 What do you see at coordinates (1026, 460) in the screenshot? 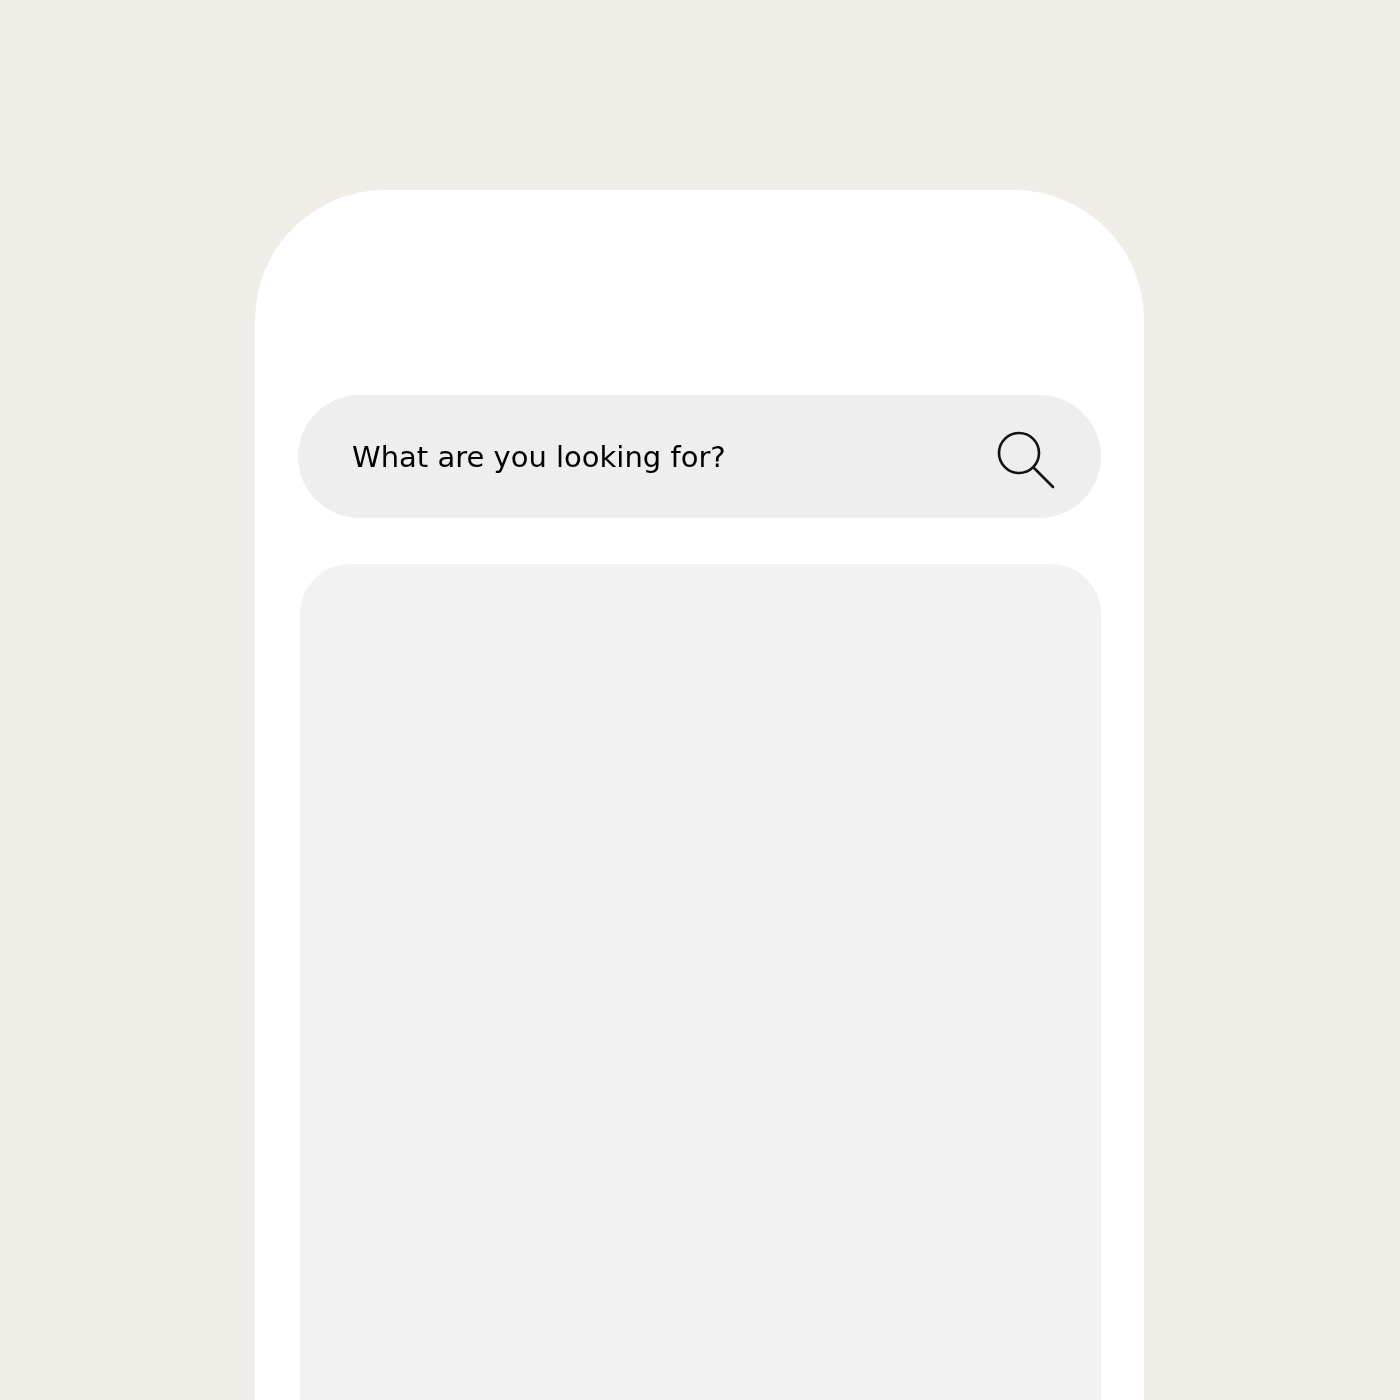
I see `search-icon` at bounding box center [1026, 460].